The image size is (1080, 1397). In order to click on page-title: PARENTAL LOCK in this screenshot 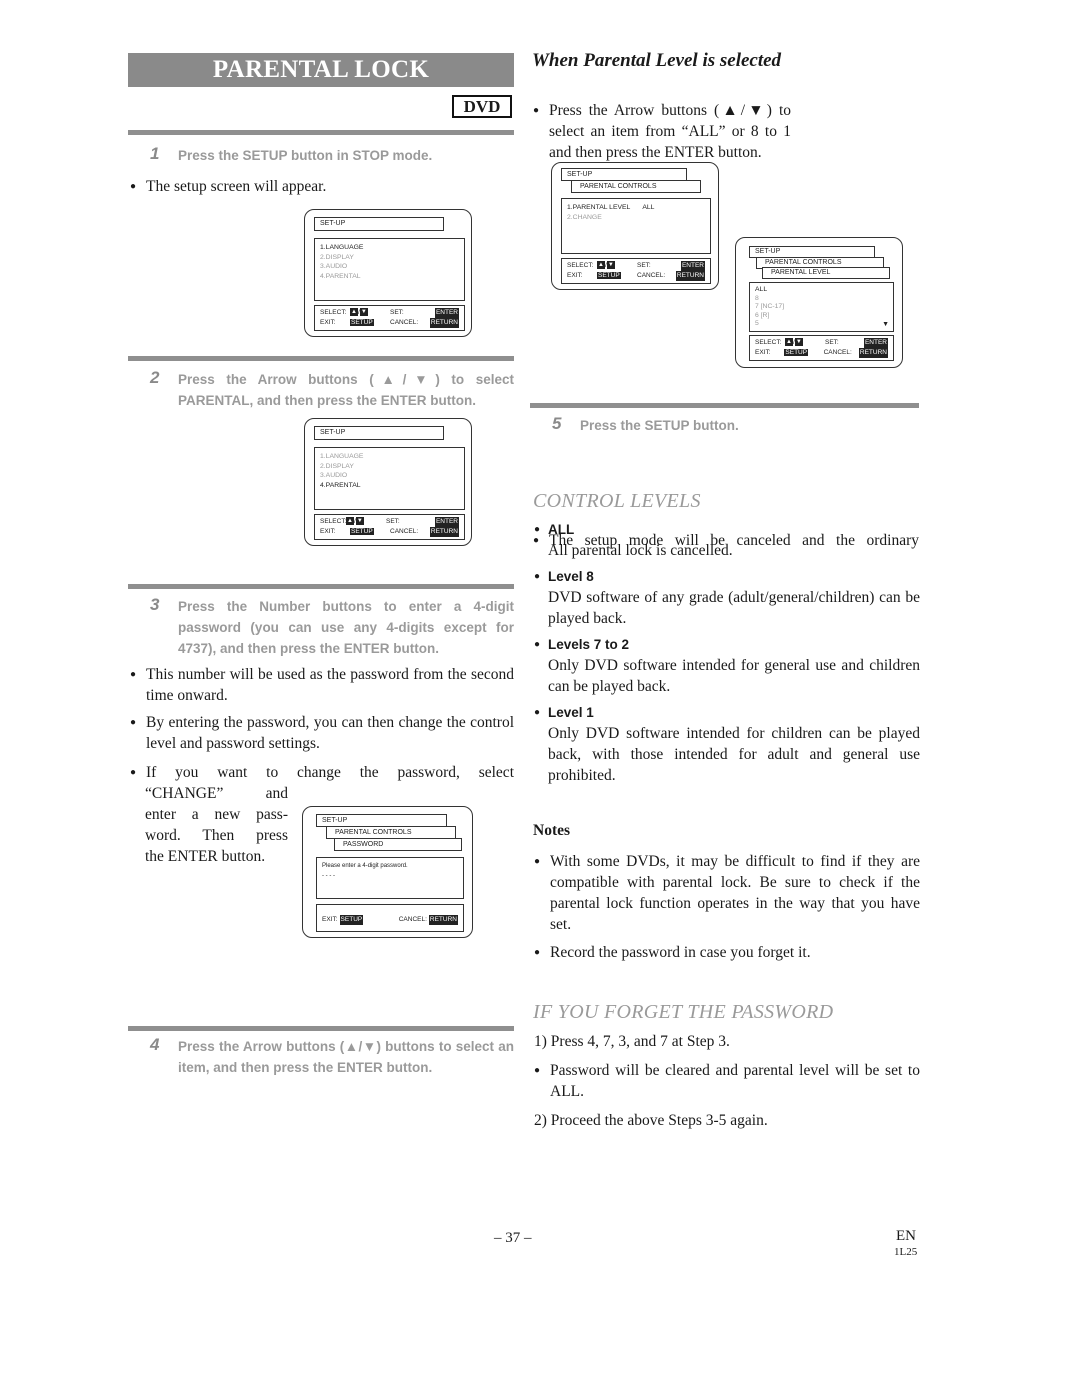, I will do `click(321, 70)`.